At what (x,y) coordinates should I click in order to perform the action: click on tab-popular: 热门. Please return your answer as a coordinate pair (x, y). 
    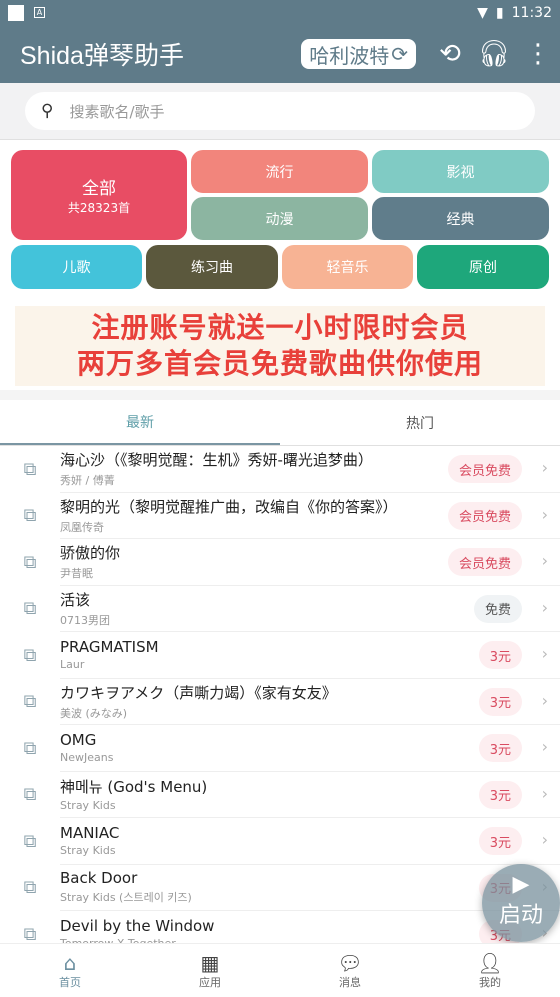
    Looking at the image, I should click on (420, 422).